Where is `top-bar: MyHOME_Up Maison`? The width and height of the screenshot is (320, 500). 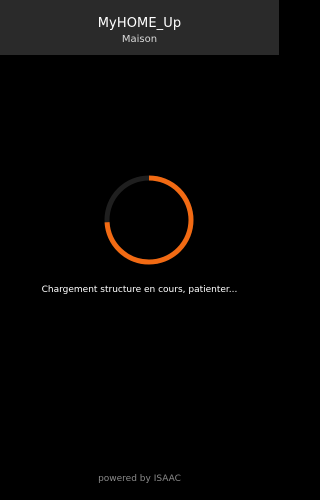 top-bar: MyHOME_Up Maison is located at coordinates (139, 27).